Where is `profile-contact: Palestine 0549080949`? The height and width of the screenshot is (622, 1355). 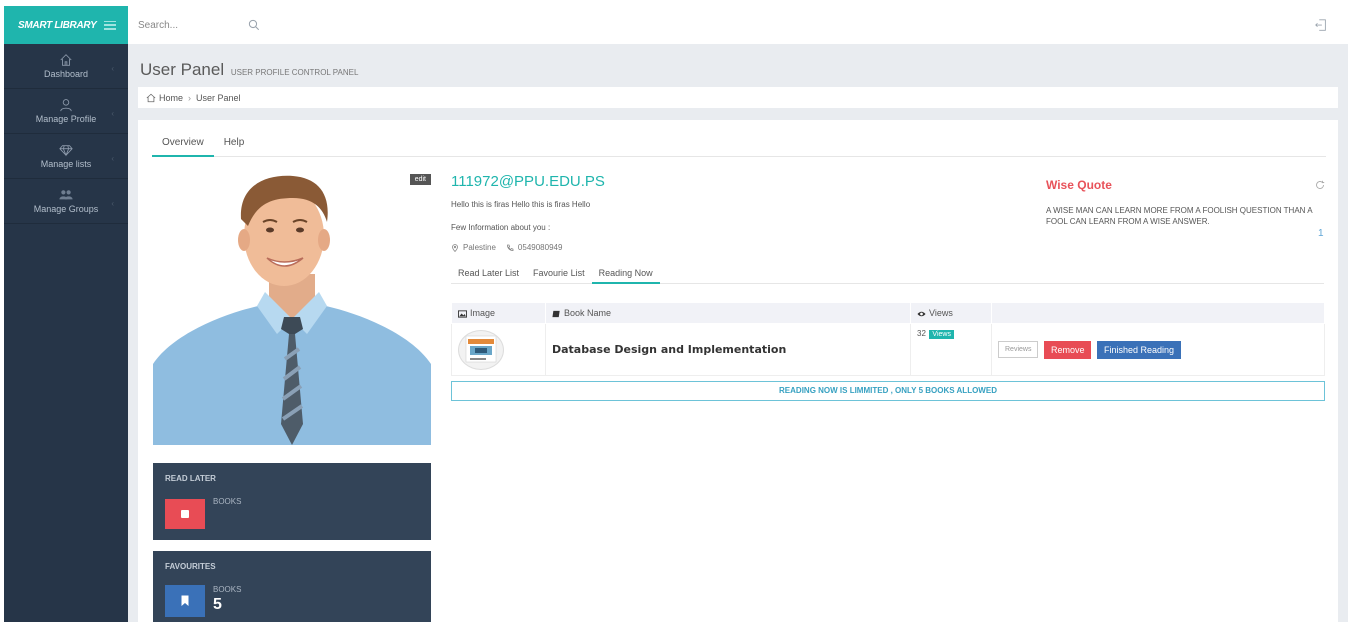
profile-contact: Palestine 0549080949 is located at coordinates (506, 247).